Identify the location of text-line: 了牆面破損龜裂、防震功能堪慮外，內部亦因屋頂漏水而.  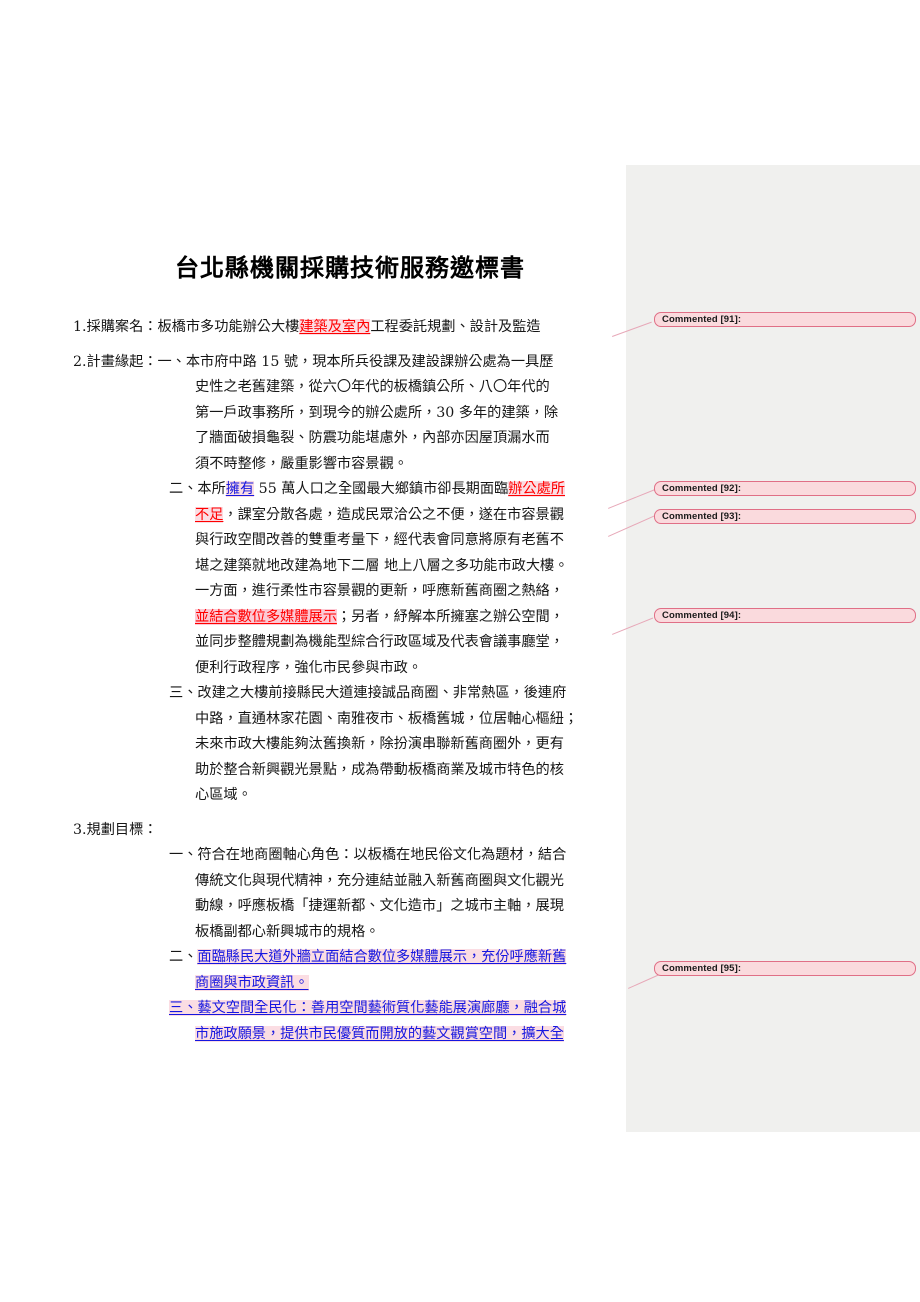
(360, 439).